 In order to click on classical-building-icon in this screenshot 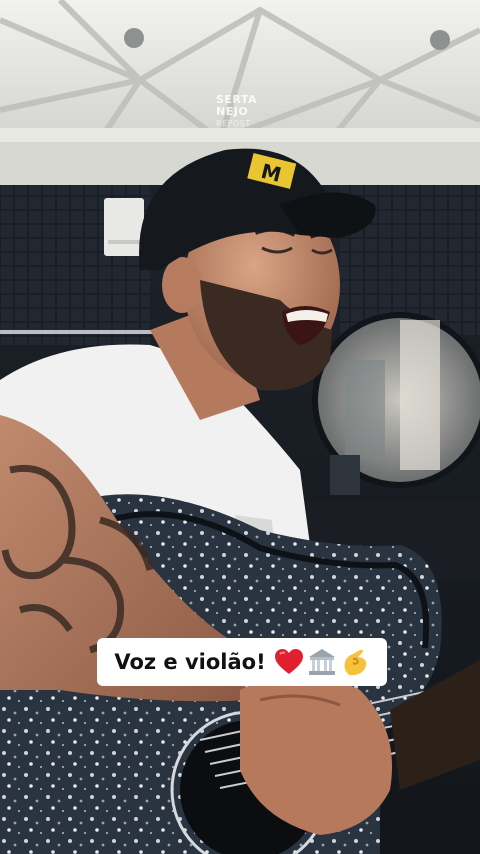, I will do `click(321, 662)`.